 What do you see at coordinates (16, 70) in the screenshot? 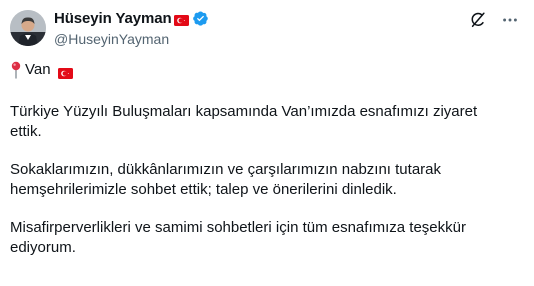
I see `round-pushpin-icon` at bounding box center [16, 70].